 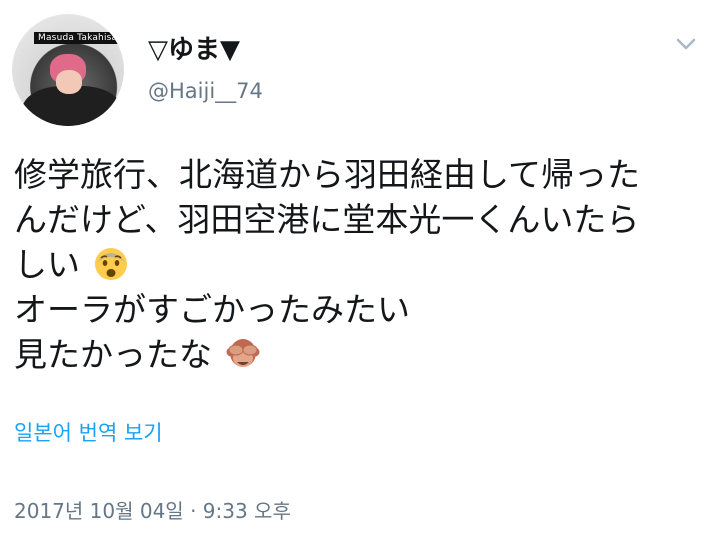 What do you see at coordinates (327, 174) in the screenshot?
I see `tweet-line: 修学旅行、北海道から羽田経由して帰った` at bounding box center [327, 174].